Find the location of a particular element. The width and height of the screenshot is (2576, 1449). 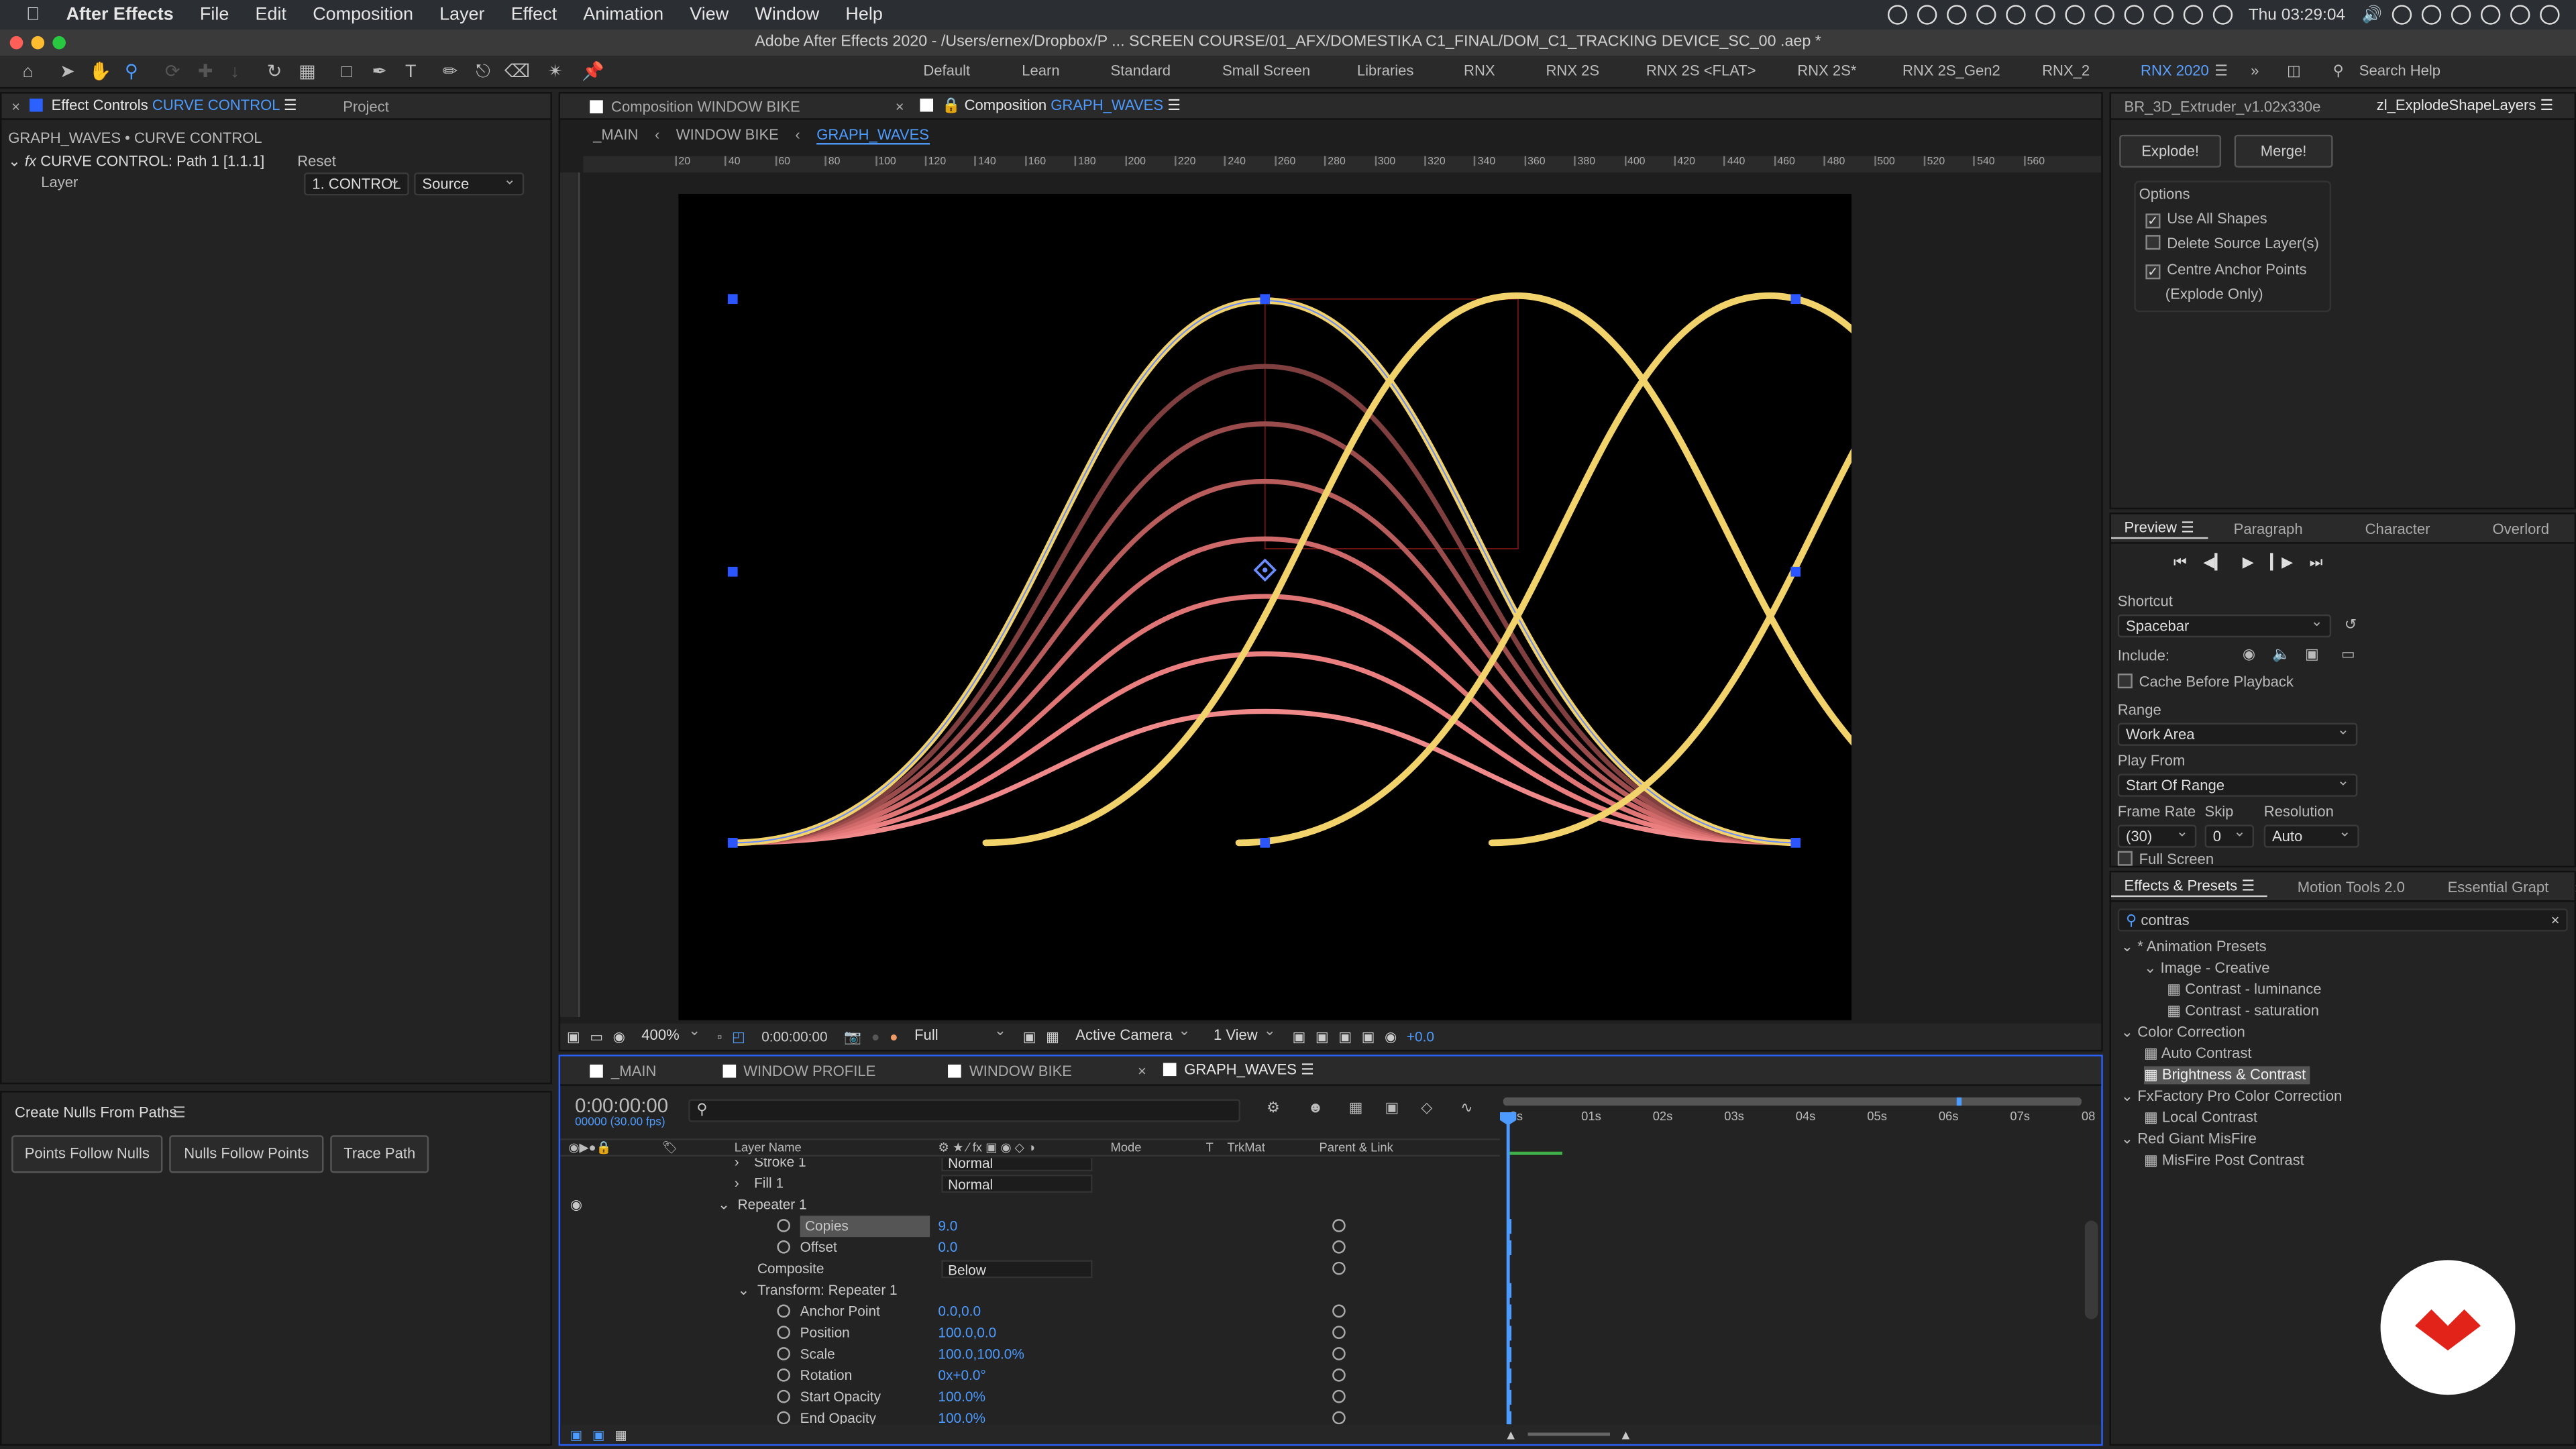

camera-select: Active Camera is located at coordinates (1133, 1034).